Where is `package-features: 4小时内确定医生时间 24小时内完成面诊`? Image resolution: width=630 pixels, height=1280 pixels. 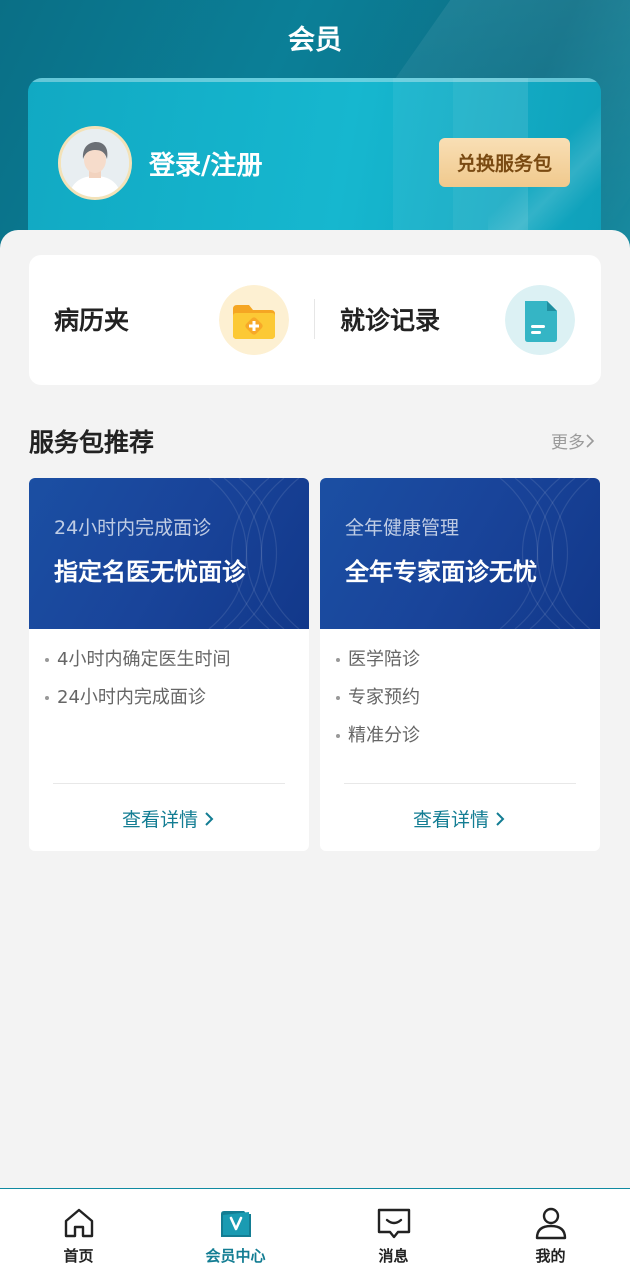 package-features: 4小时内确定医生时间 24小时内完成面诊 is located at coordinates (137, 686).